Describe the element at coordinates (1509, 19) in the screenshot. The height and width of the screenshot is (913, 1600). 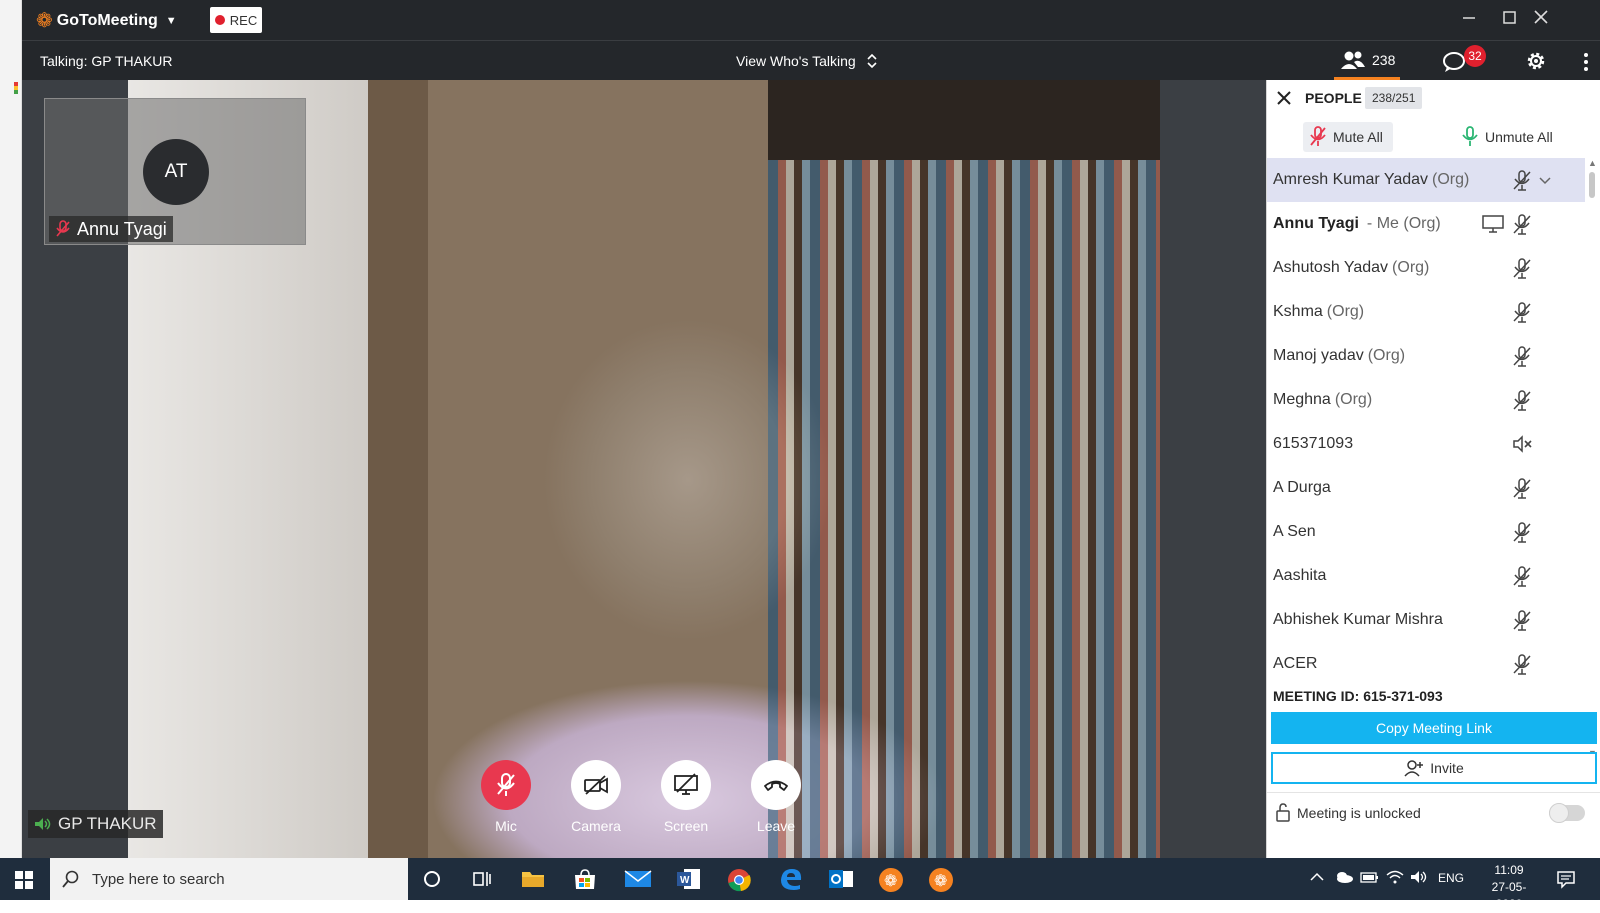
I see `maximize-button` at that location.